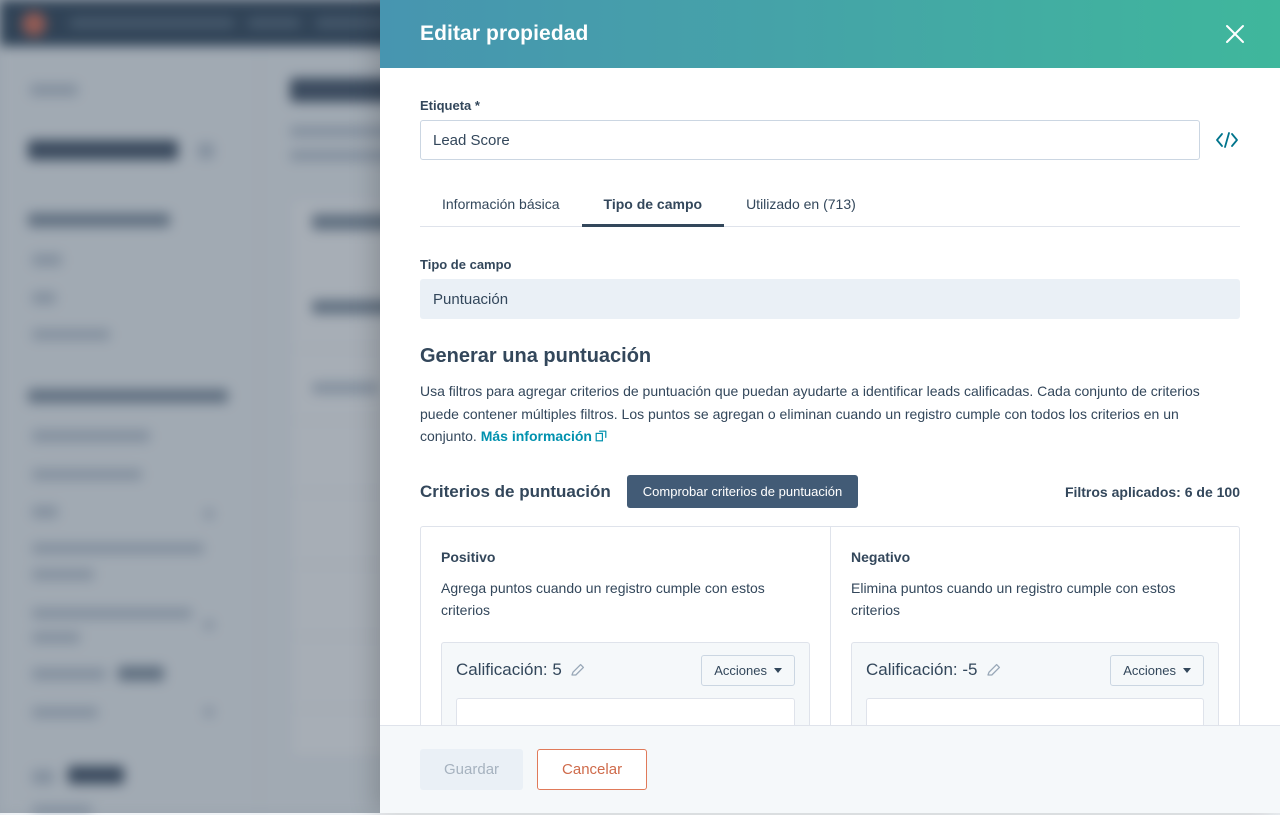  I want to click on external-link-icon, so click(601, 437).